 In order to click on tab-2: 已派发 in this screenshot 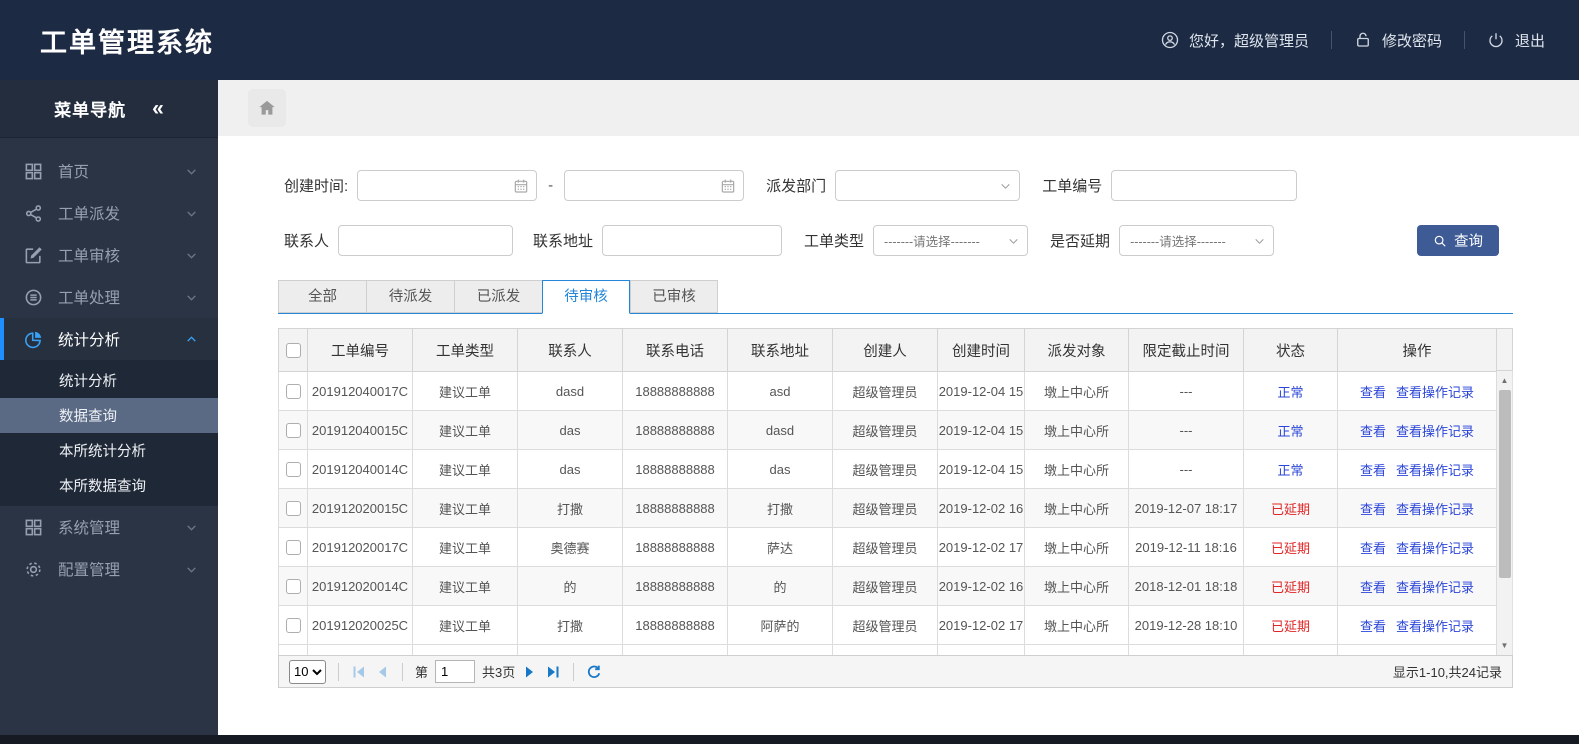, I will do `click(498, 296)`.